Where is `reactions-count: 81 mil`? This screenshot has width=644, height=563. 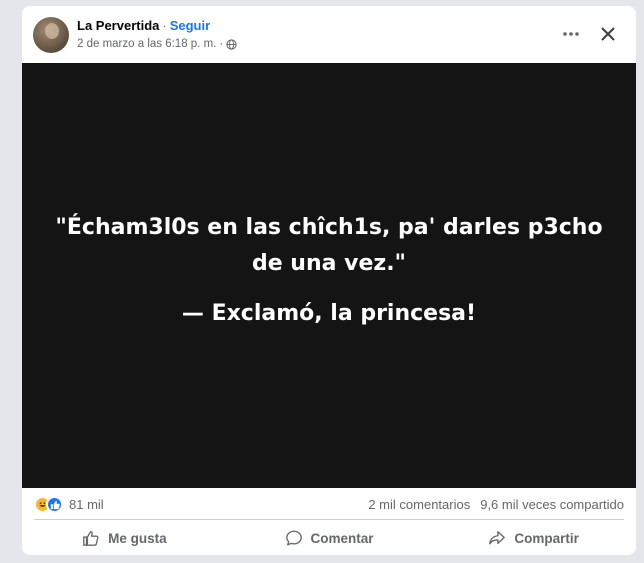 reactions-count: 81 mil is located at coordinates (86, 504).